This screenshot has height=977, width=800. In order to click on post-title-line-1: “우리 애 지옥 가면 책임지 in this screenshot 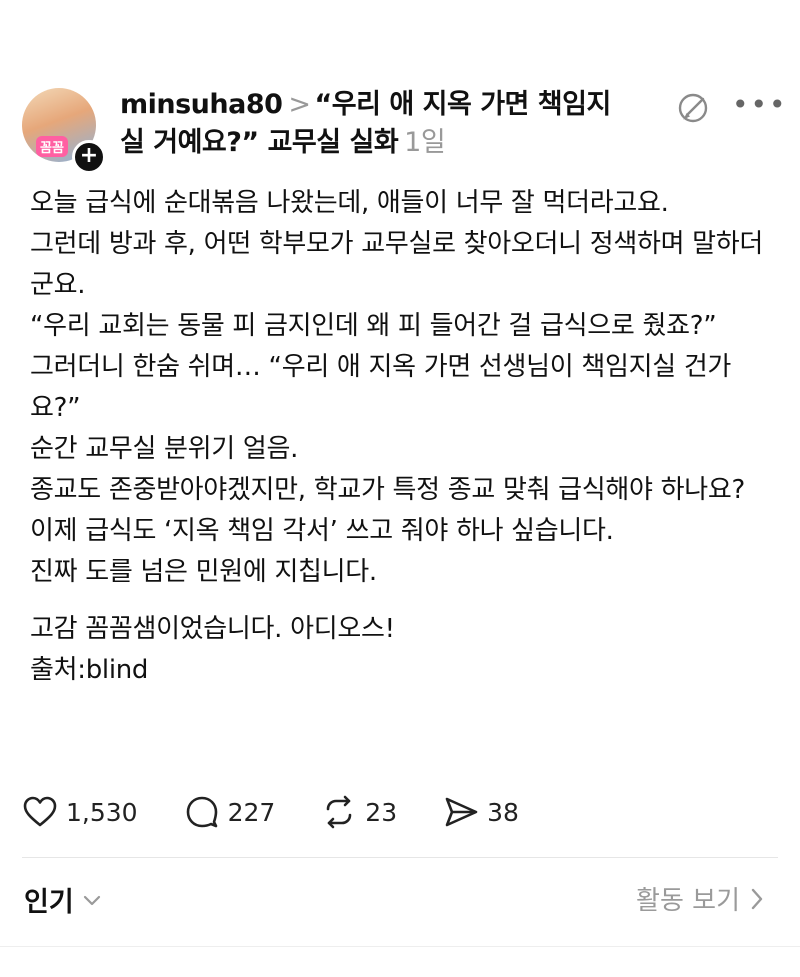, I will do `click(463, 104)`.